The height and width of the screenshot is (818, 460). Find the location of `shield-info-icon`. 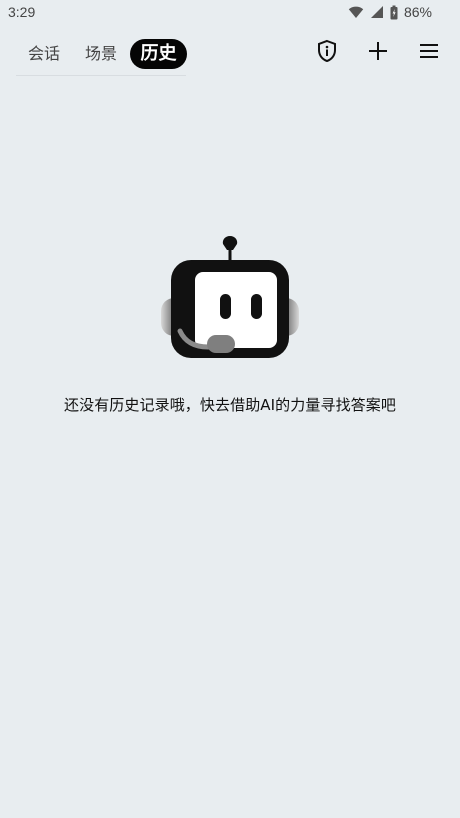

shield-info-icon is located at coordinates (327, 53).